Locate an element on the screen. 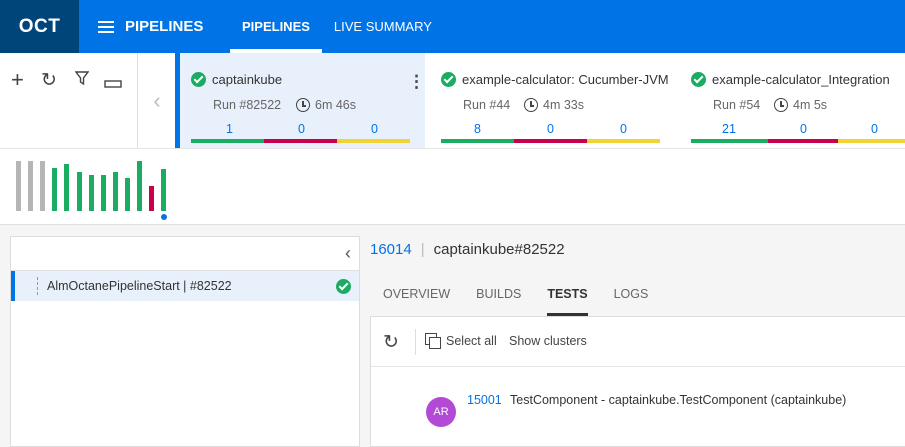 The height and width of the screenshot is (447, 905). run-duration: 4m 33s is located at coordinates (554, 105).